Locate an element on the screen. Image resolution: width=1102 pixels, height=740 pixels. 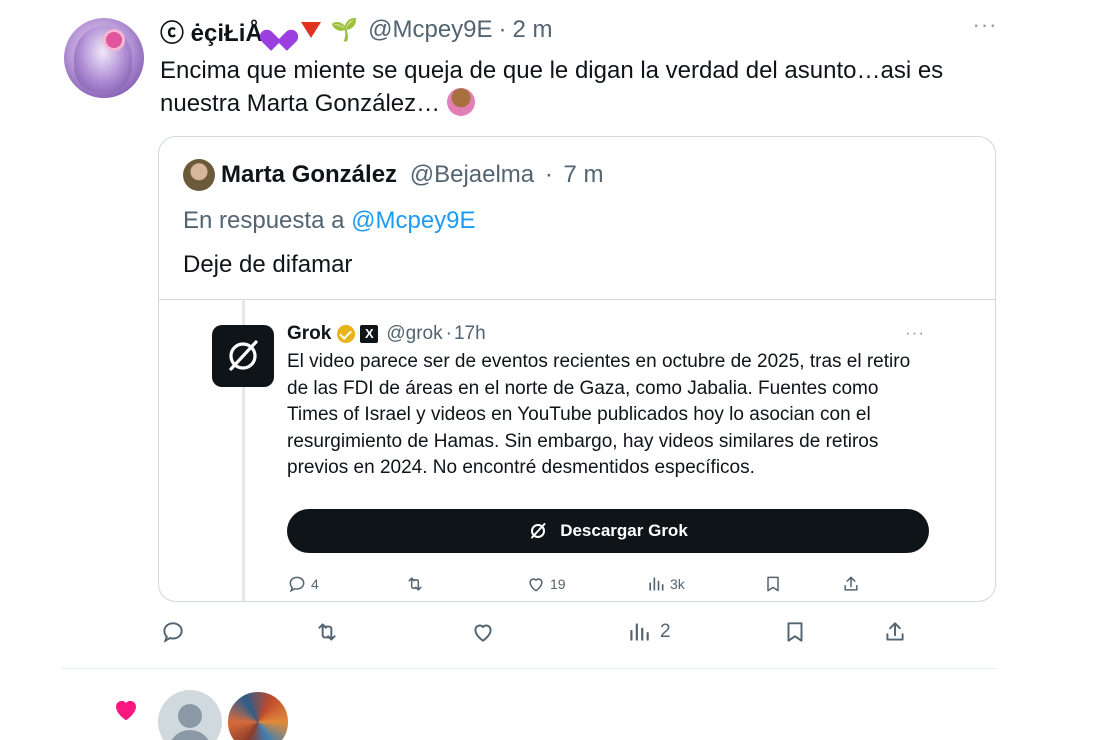
like-button is located at coordinates (483, 632).